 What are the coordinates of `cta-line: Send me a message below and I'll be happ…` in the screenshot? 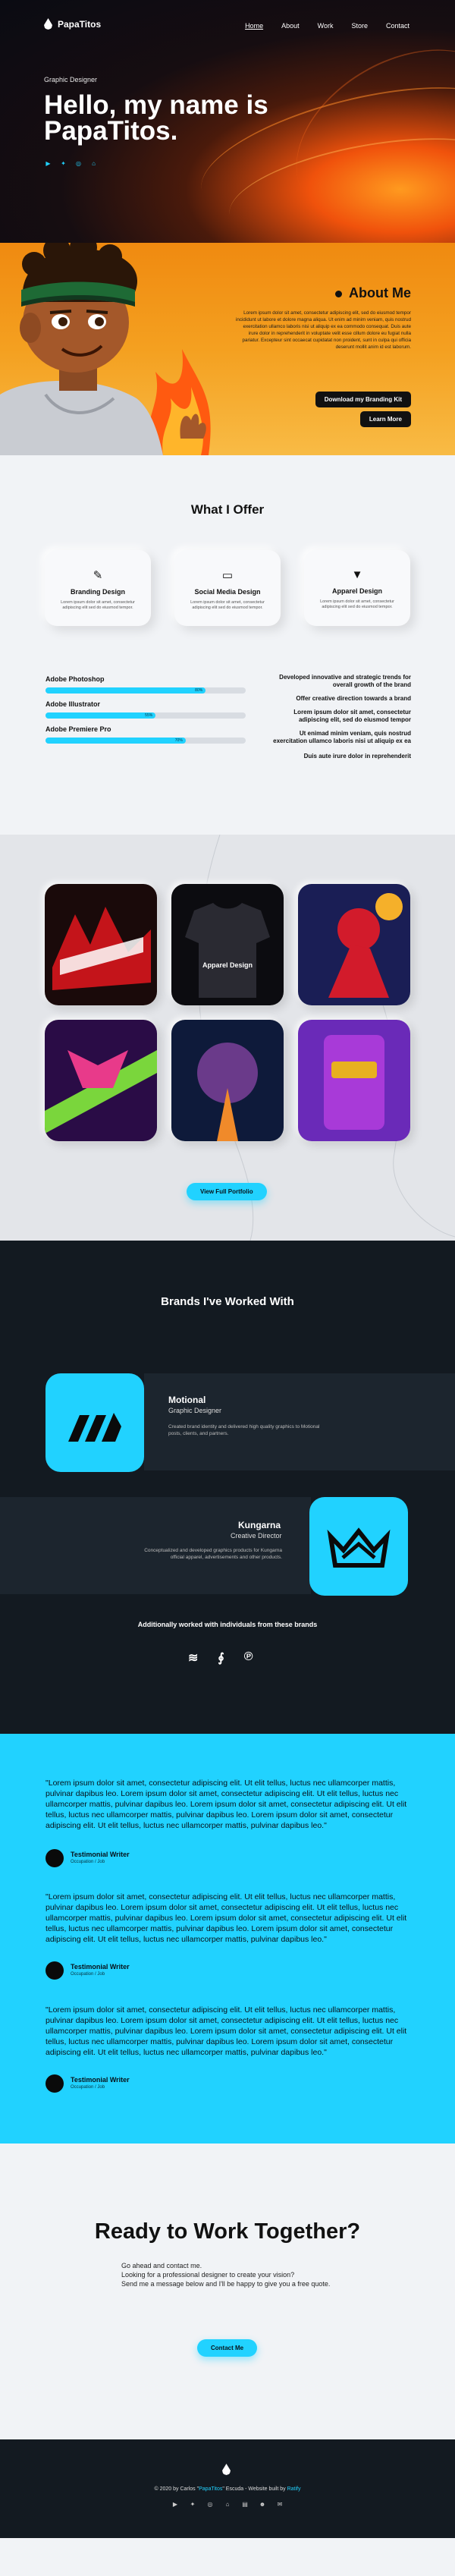 It's located at (226, 2284).